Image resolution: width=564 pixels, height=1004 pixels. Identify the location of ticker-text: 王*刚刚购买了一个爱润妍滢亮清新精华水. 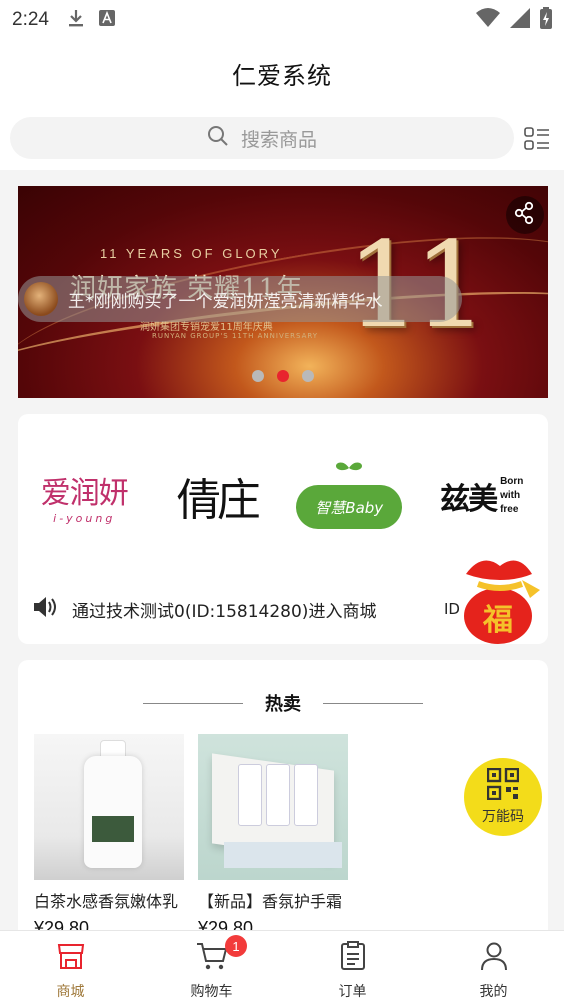
(225, 301).